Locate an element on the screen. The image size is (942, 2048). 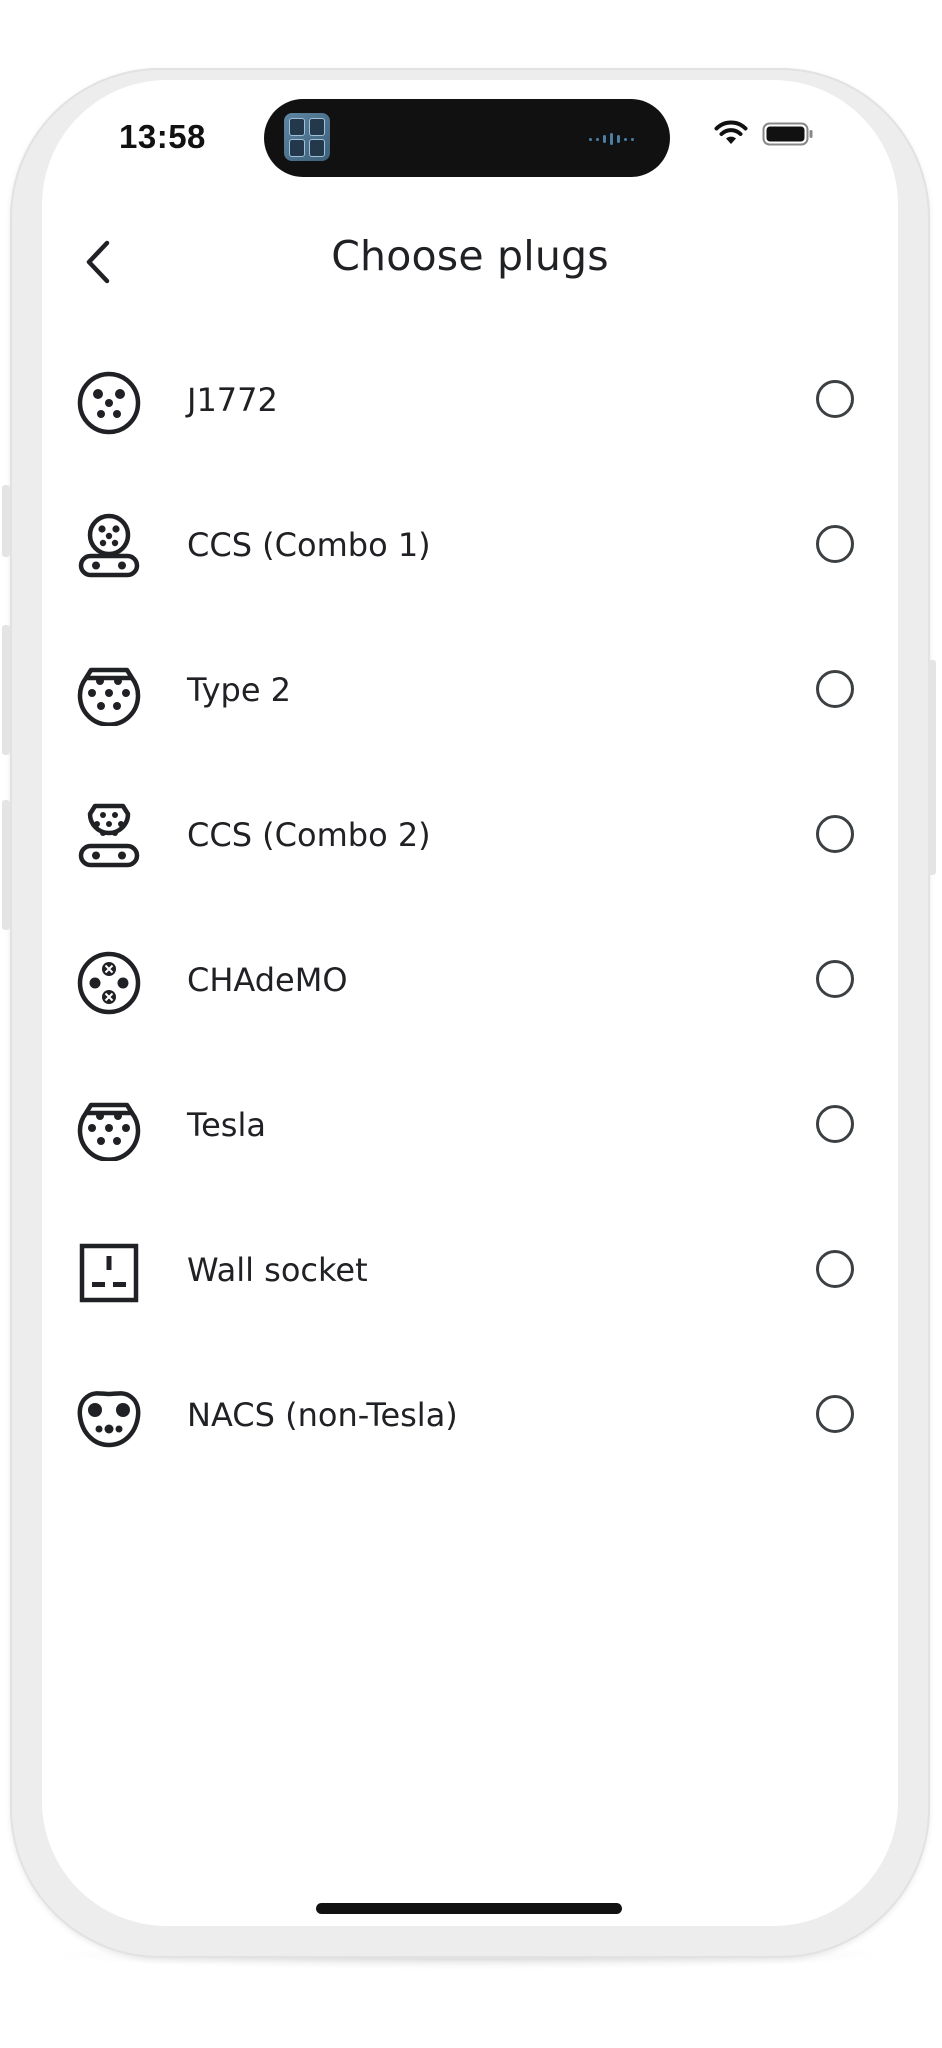
wifi-icon is located at coordinates (731, 132).